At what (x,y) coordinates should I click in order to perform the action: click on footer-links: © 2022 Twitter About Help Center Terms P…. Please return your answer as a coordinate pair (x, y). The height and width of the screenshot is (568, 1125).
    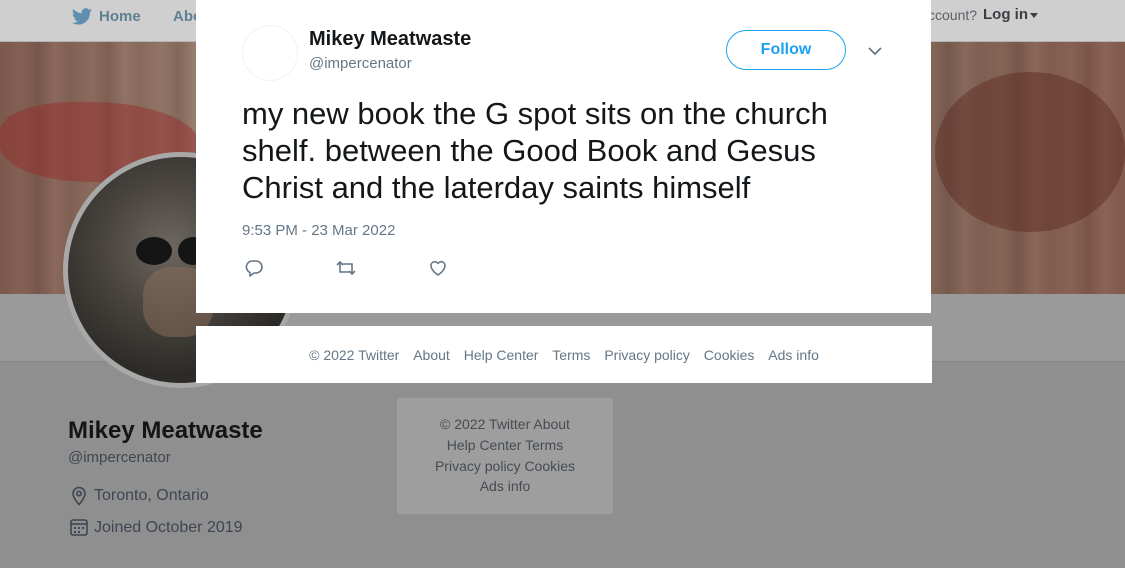
    Looking at the image, I should click on (564, 355).